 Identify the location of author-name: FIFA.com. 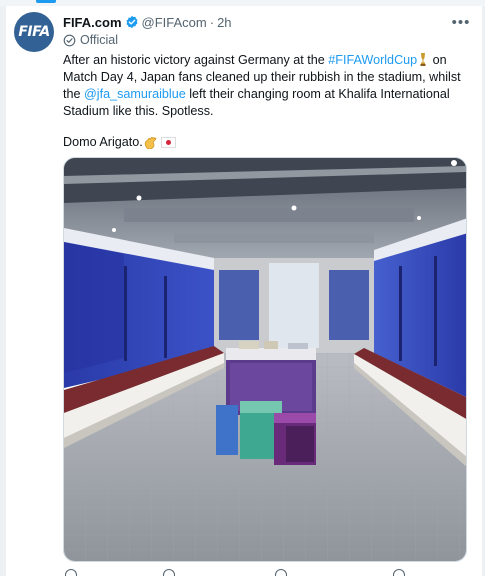
(92, 22).